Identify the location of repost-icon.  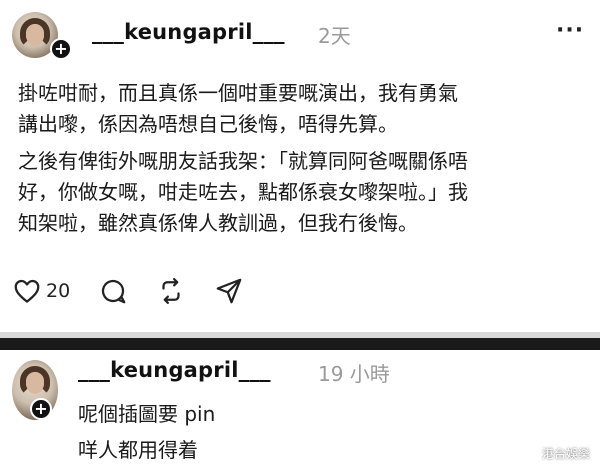
(171, 291).